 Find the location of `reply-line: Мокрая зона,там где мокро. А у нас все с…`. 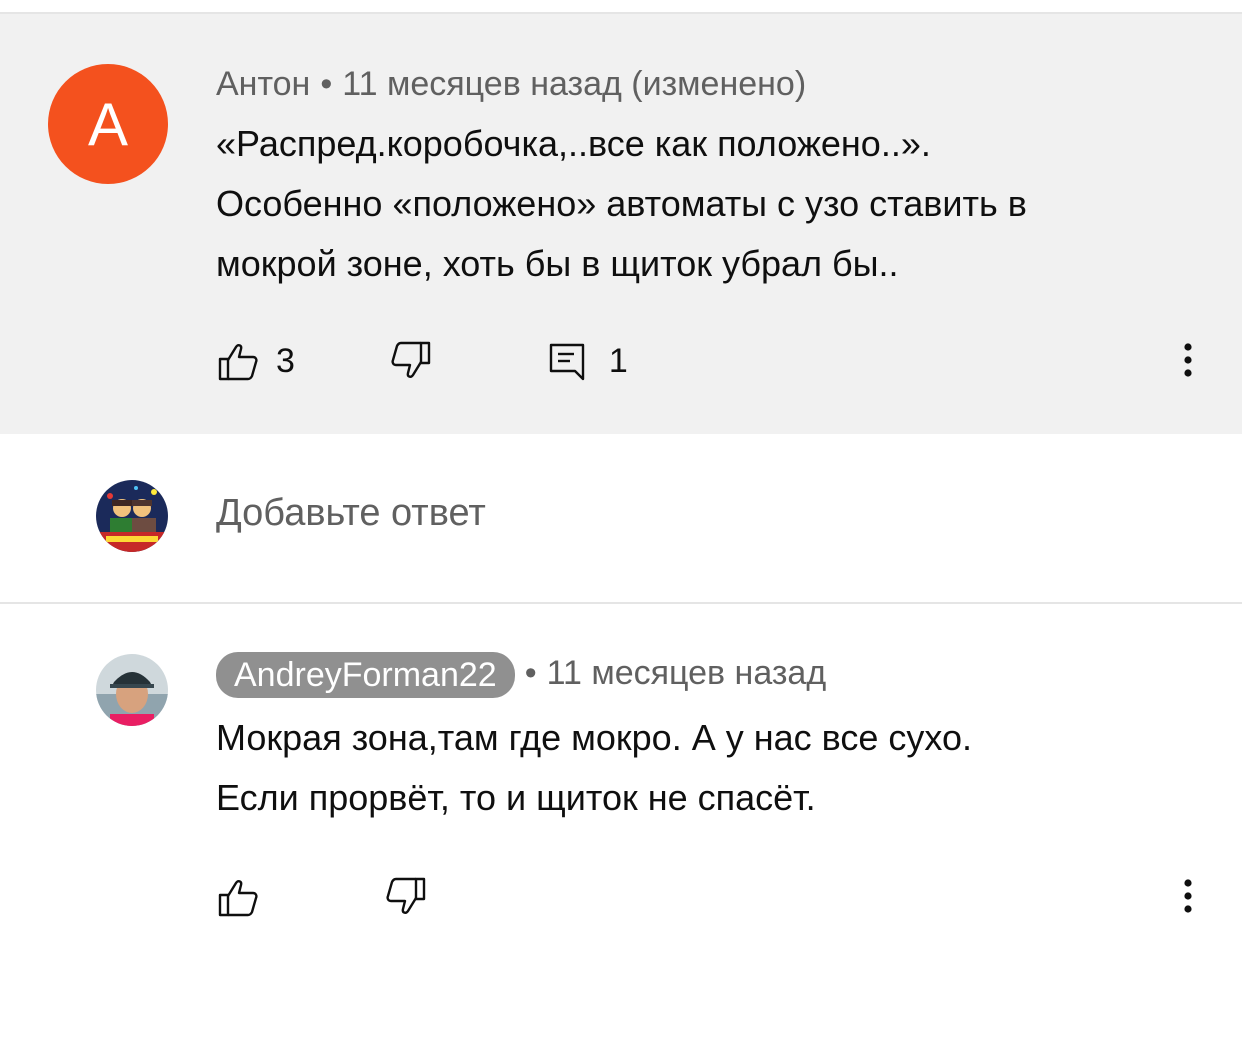

reply-line: Мокрая зона,там где мокро. А у нас все с… is located at coordinates (594, 737).